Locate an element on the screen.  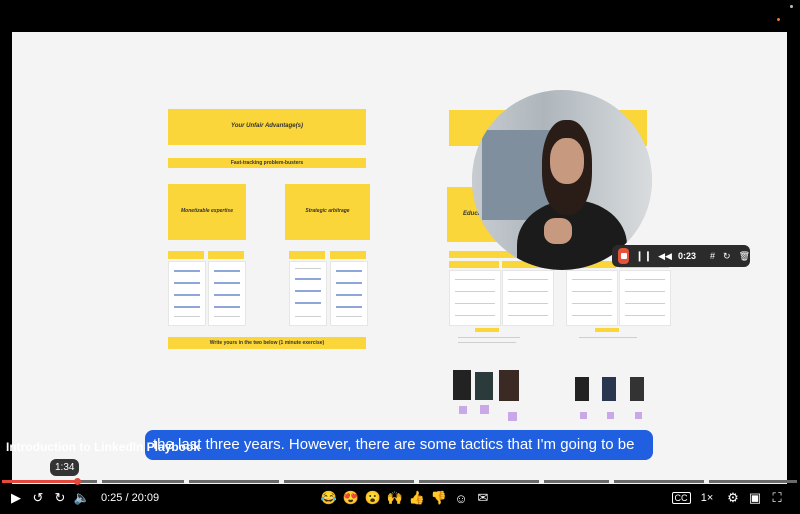
board-box2-label: Strategic arbitrage is located at coordinates (327, 211).